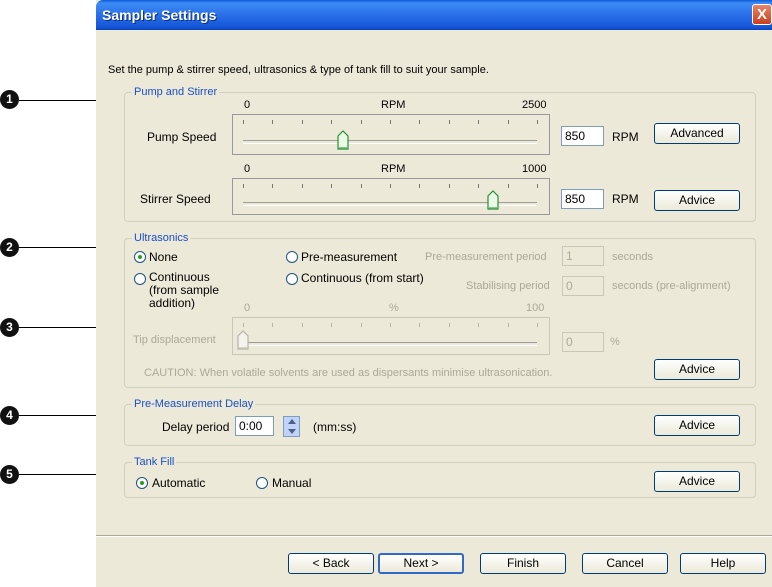  I want to click on tank-fill-legend: Tank Fill, so click(154, 462).